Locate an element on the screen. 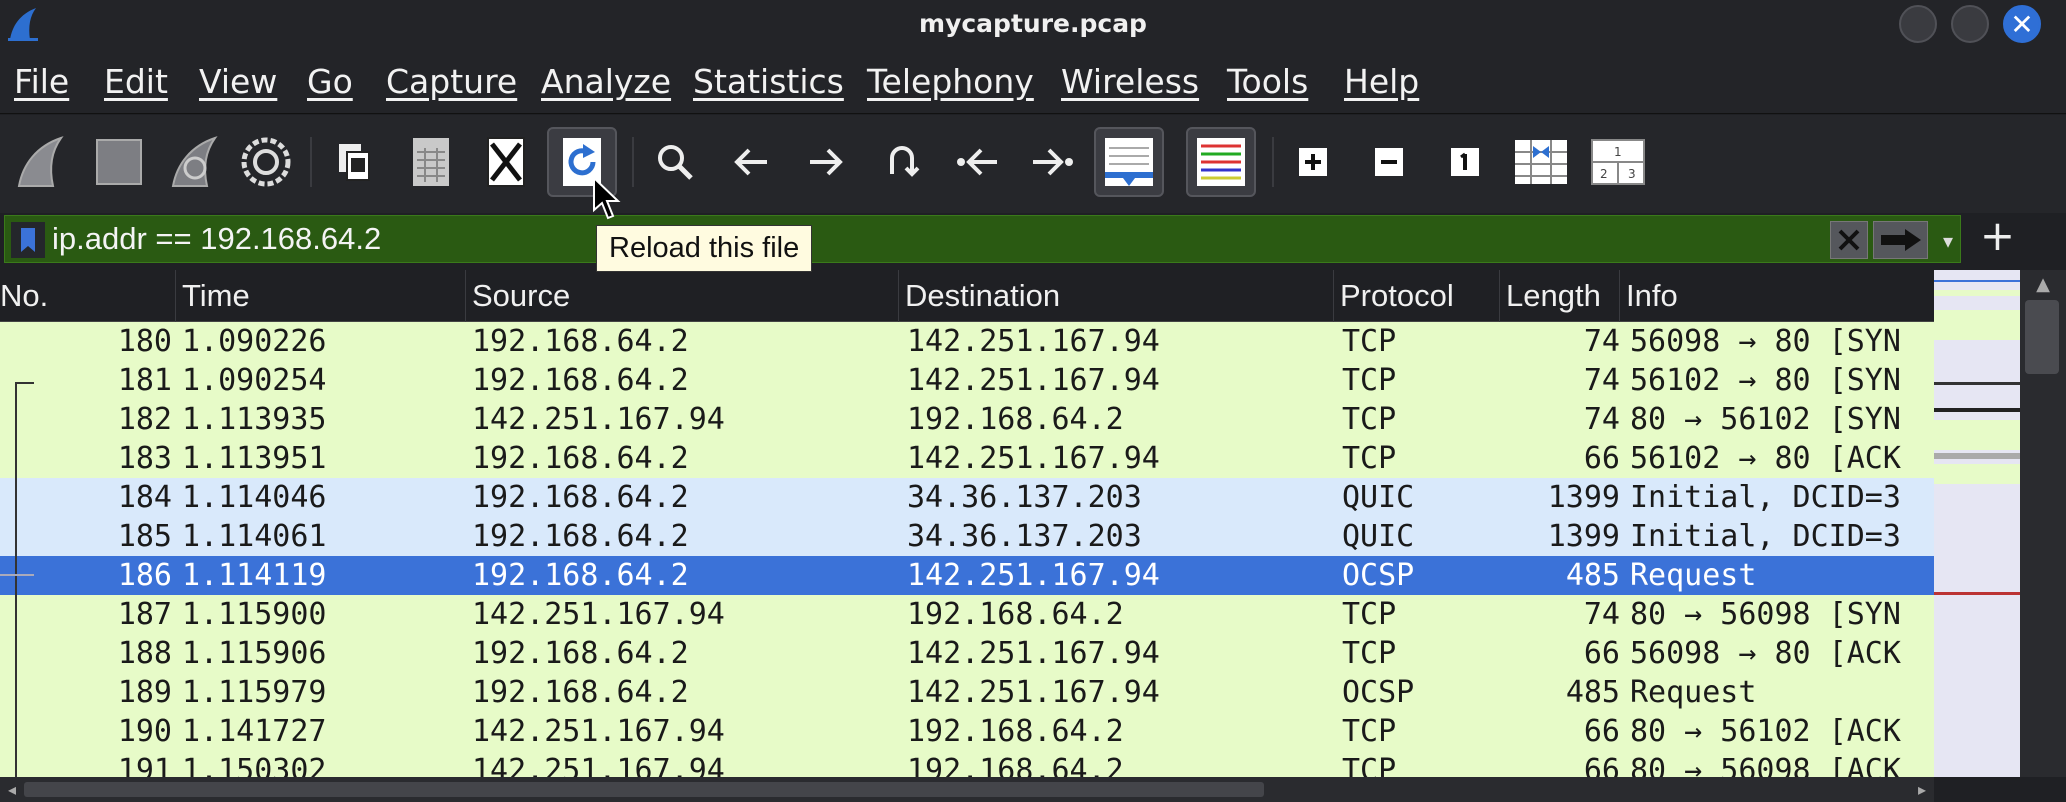  title-bar: mycapture.pcap ✕ is located at coordinates (1033, 26).